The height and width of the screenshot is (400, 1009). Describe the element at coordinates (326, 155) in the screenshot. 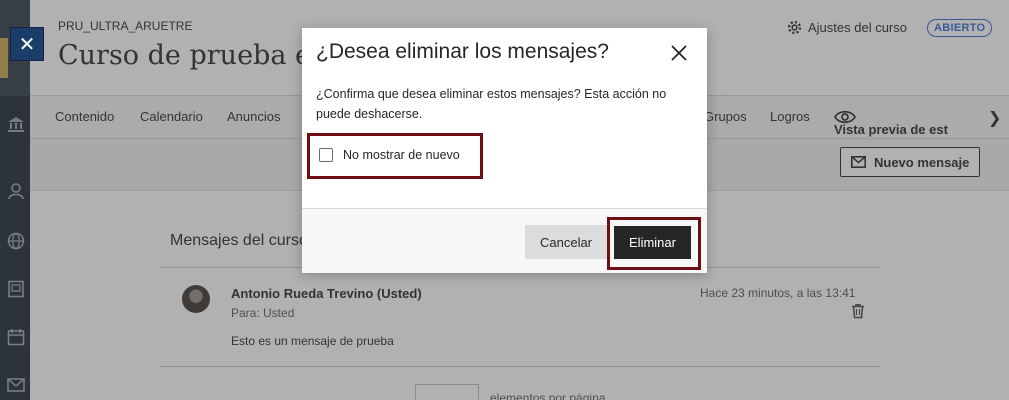

I see `checkbox-box` at that location.